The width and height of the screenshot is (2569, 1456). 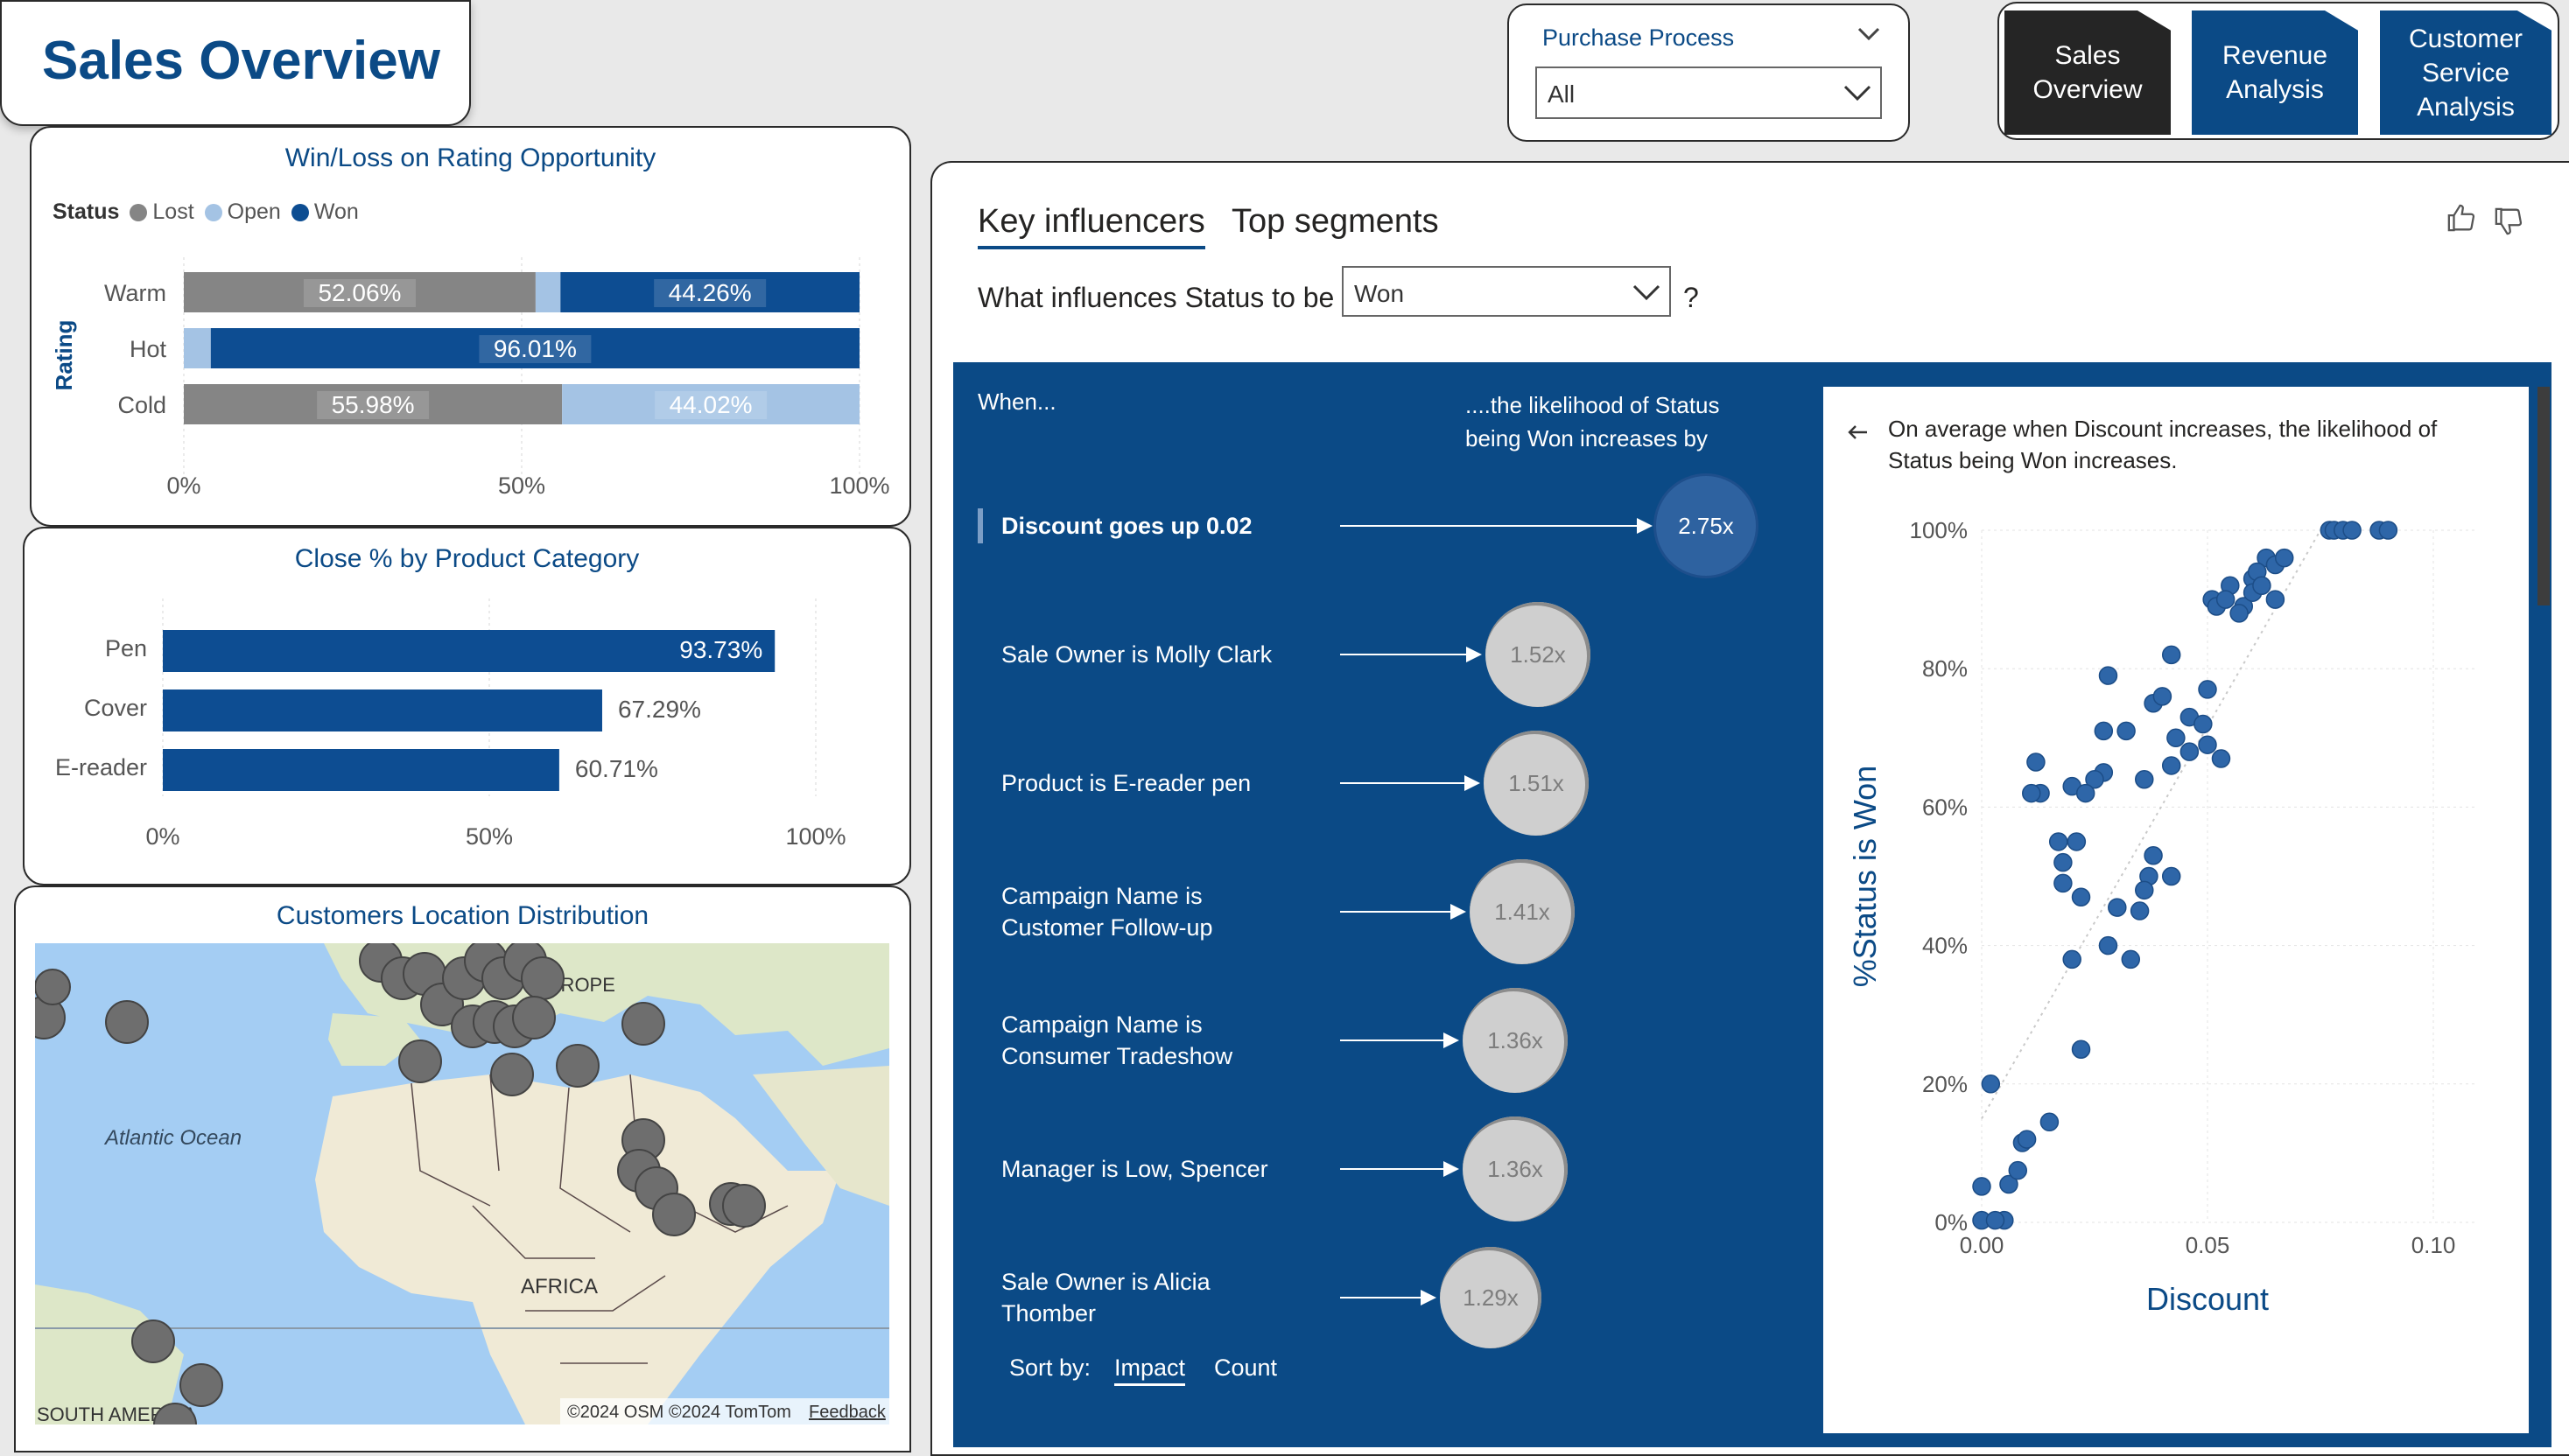 I want to click on nav-label: Service, so click(x=2465, y=73).